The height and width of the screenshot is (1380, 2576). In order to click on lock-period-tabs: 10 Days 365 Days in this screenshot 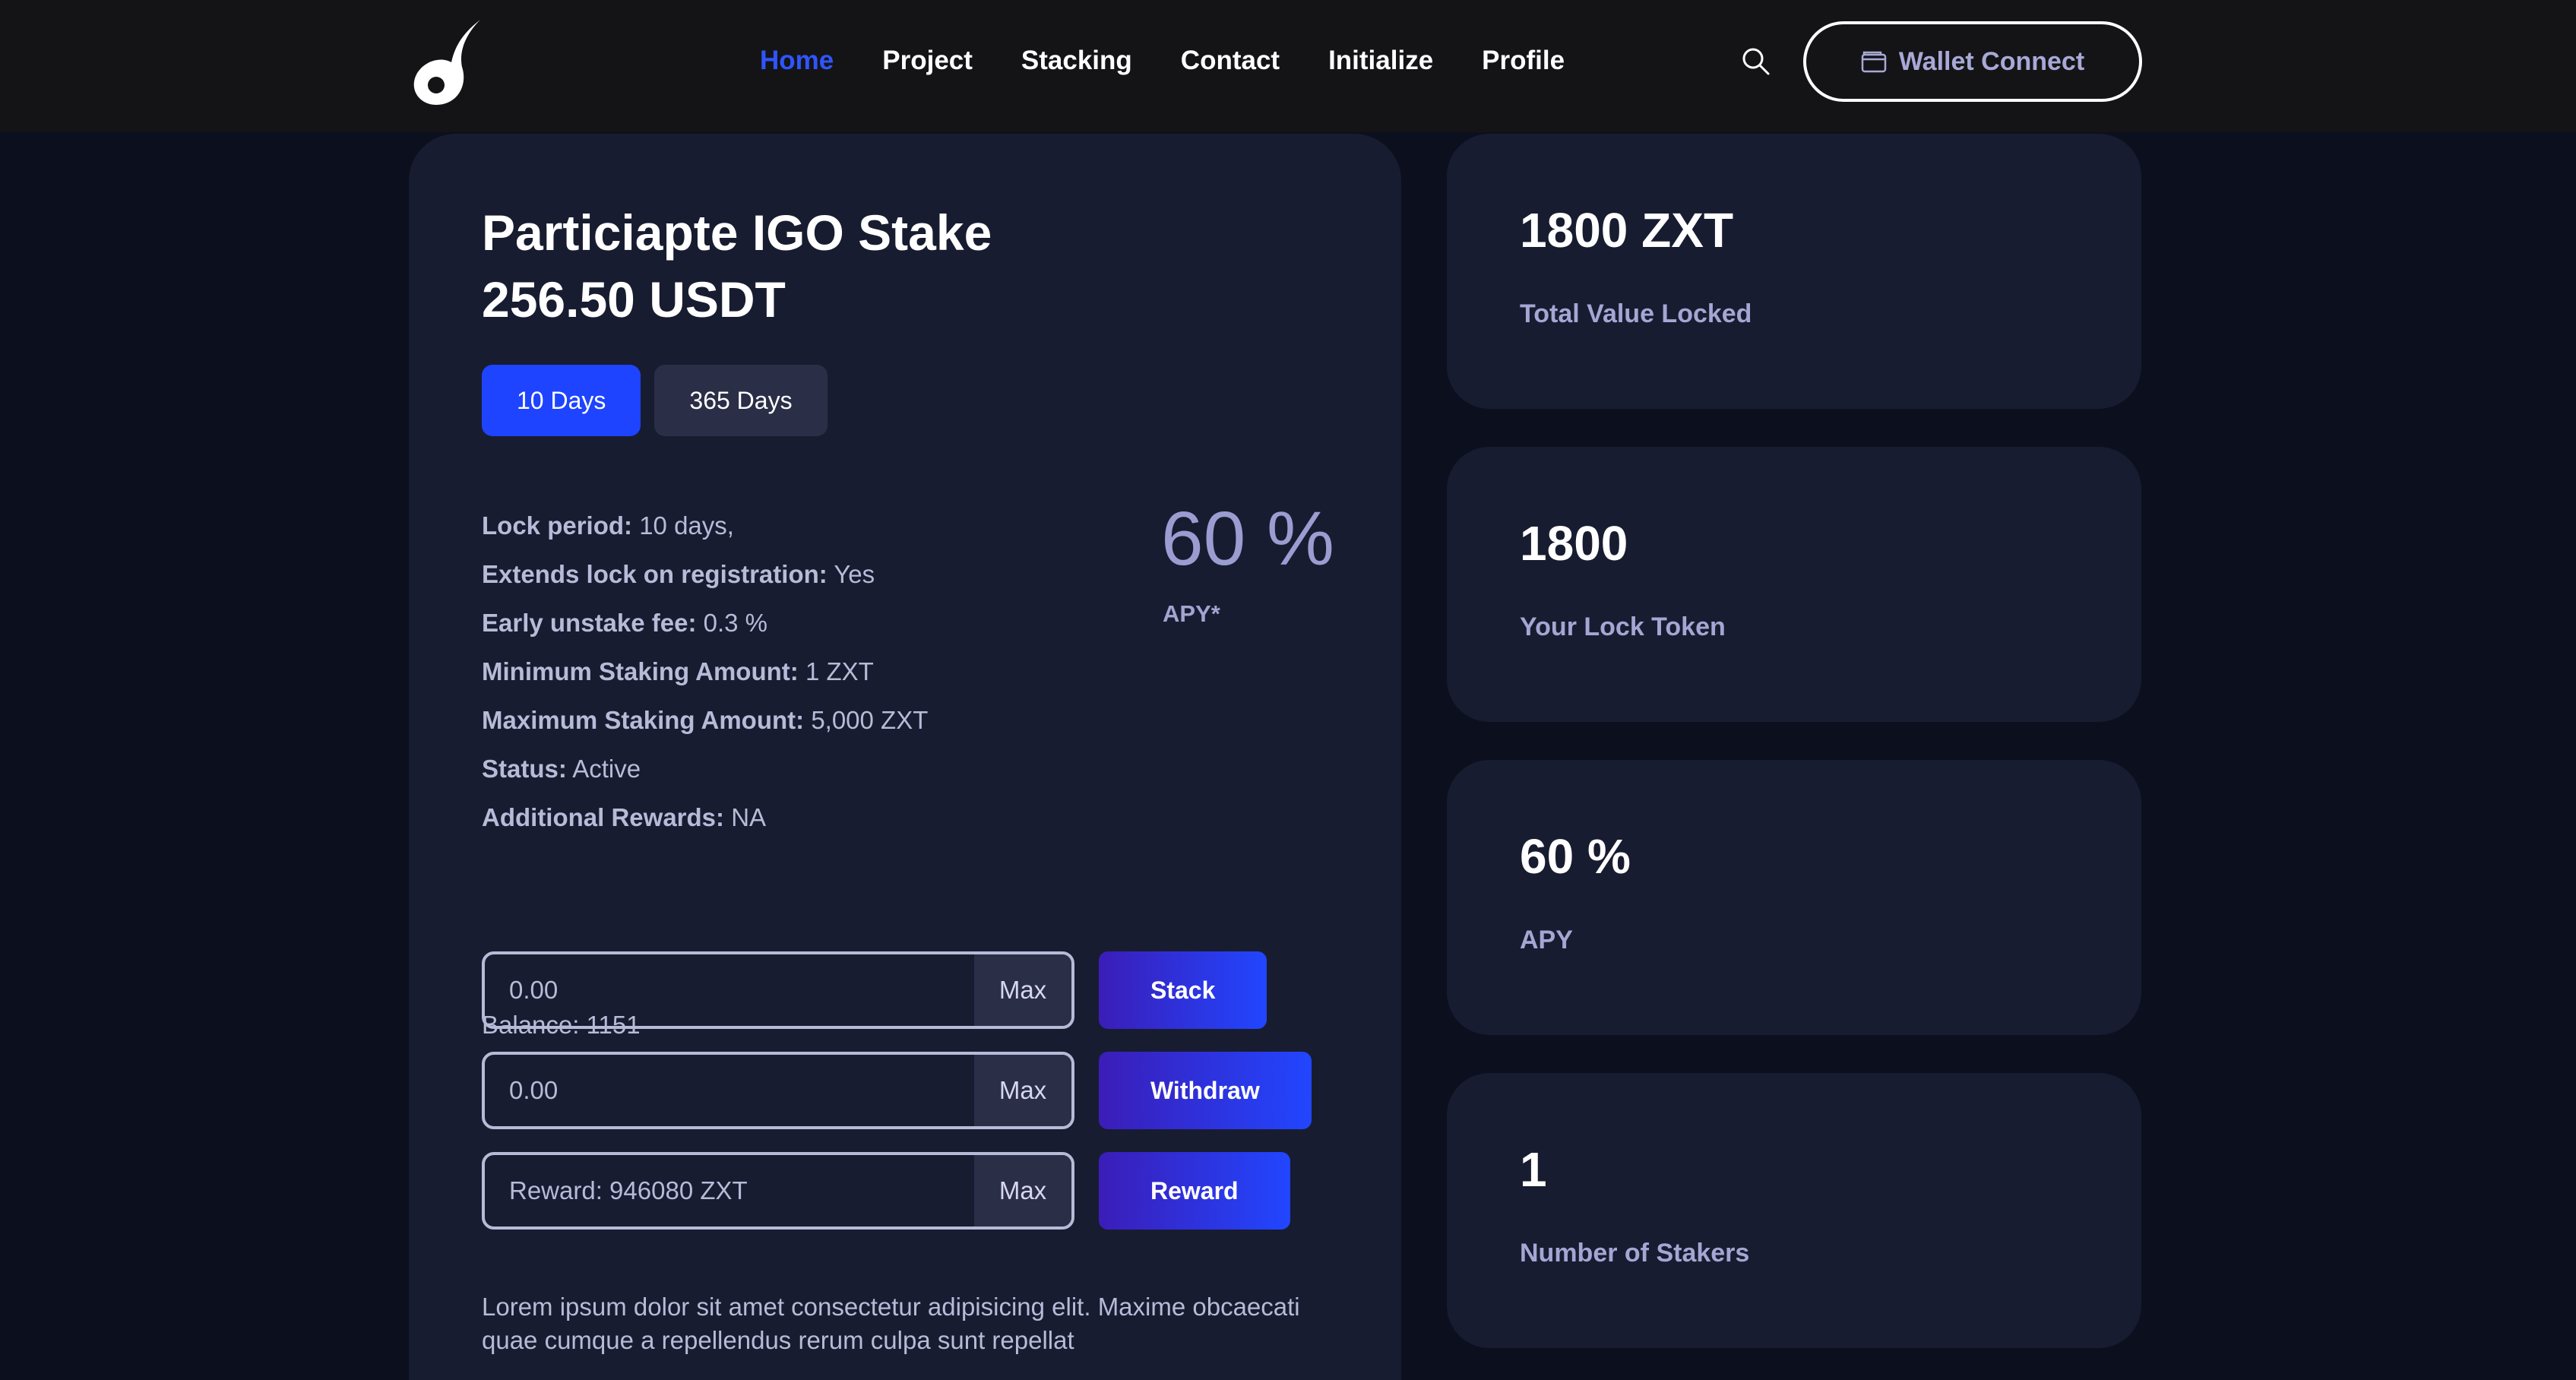, I will do `click(655, 400)`.